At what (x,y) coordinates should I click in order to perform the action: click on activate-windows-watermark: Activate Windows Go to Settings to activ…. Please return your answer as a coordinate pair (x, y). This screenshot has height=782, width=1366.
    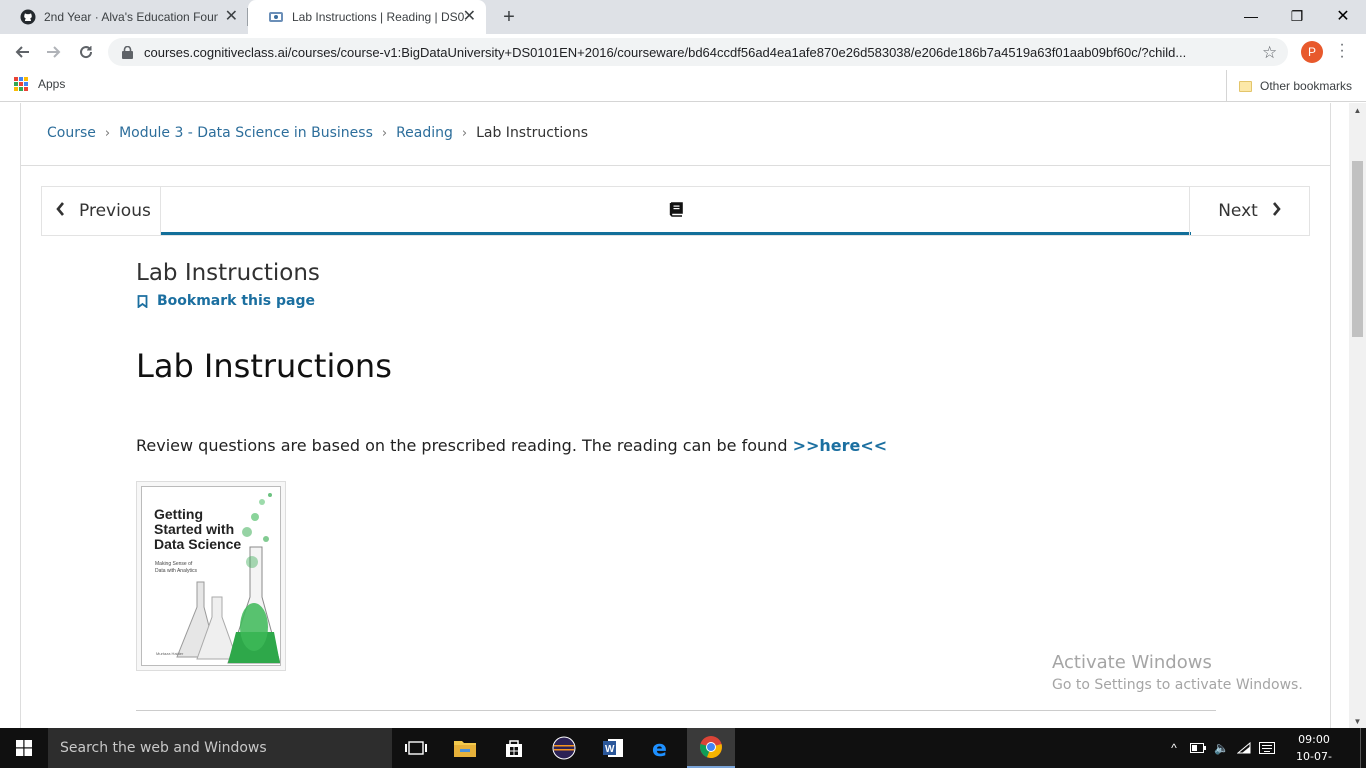
    Looking at the image, I should click on (1177, 672).